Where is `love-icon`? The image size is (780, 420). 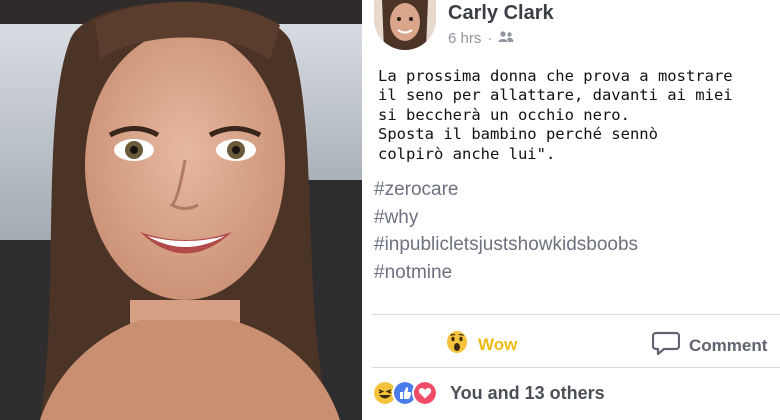 love-icon is located at coordinates (425, 393).